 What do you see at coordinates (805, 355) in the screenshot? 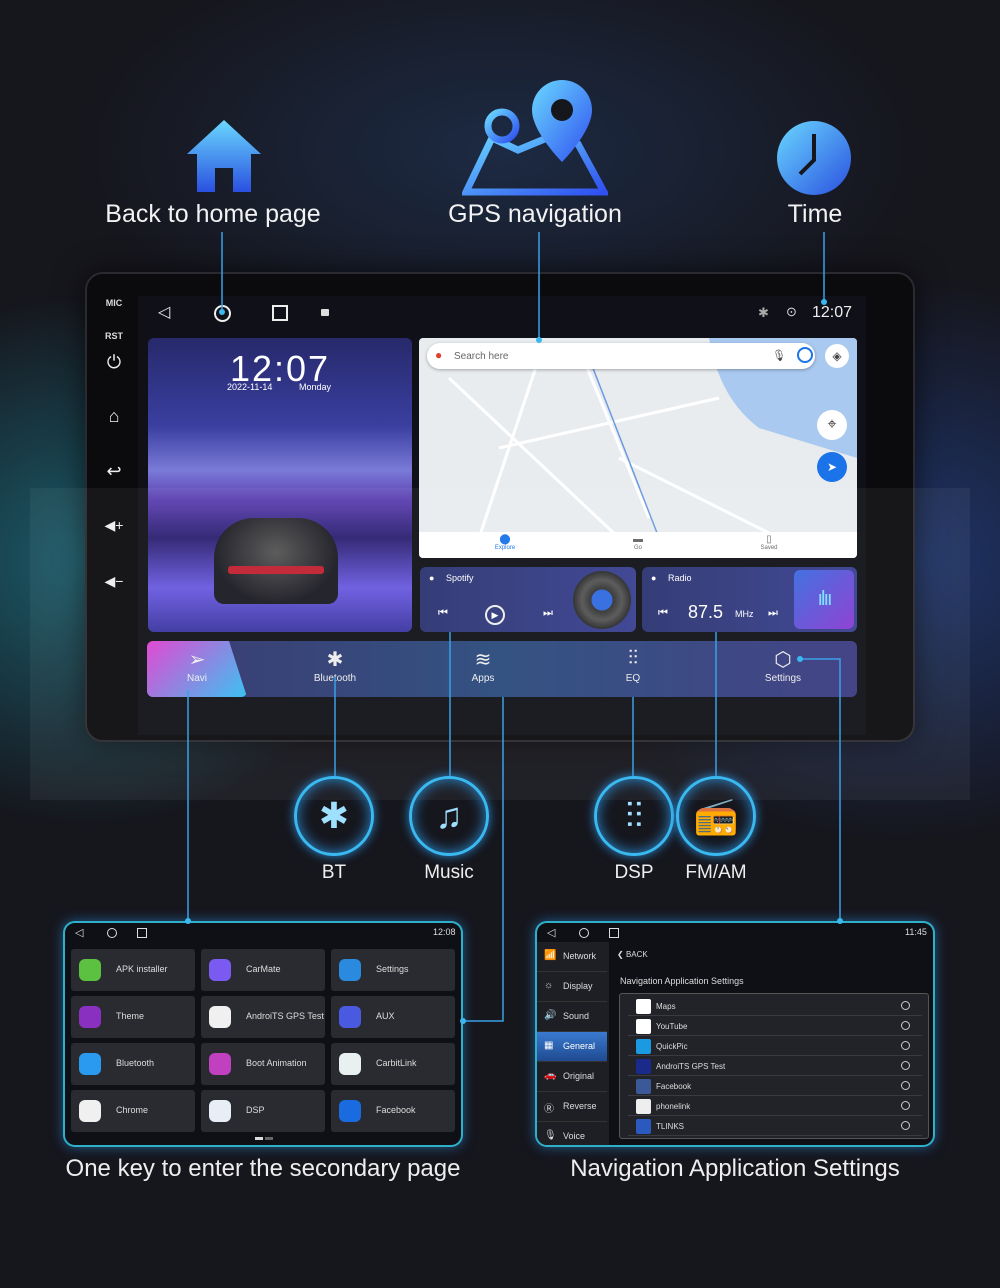
I see `account-icon` at bounding box center [805, 355].